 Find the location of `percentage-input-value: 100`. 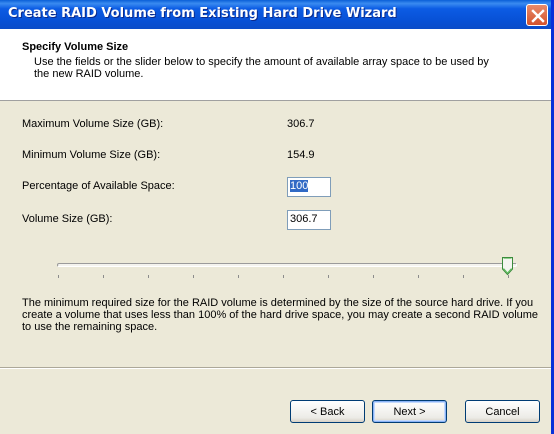

percentage-input-value: 100 is located at coordinates (299, 186).